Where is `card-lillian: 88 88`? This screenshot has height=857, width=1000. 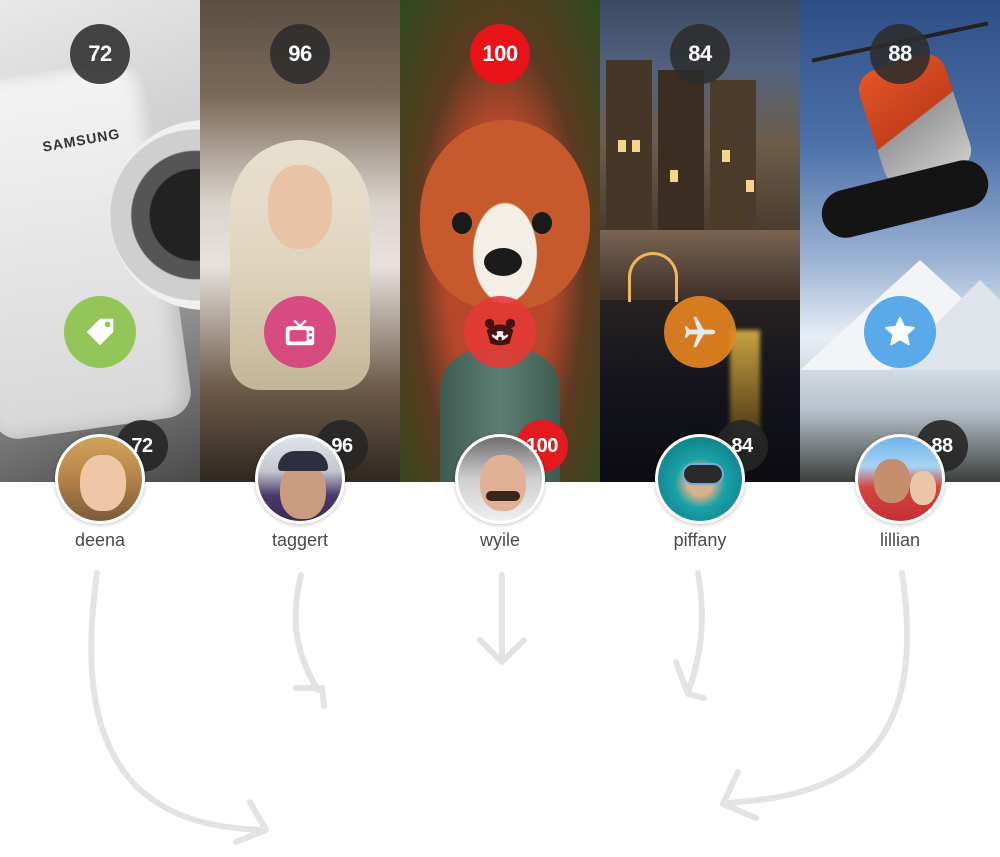 card-lillian: 88 88 is located at coordinates (900, 241).